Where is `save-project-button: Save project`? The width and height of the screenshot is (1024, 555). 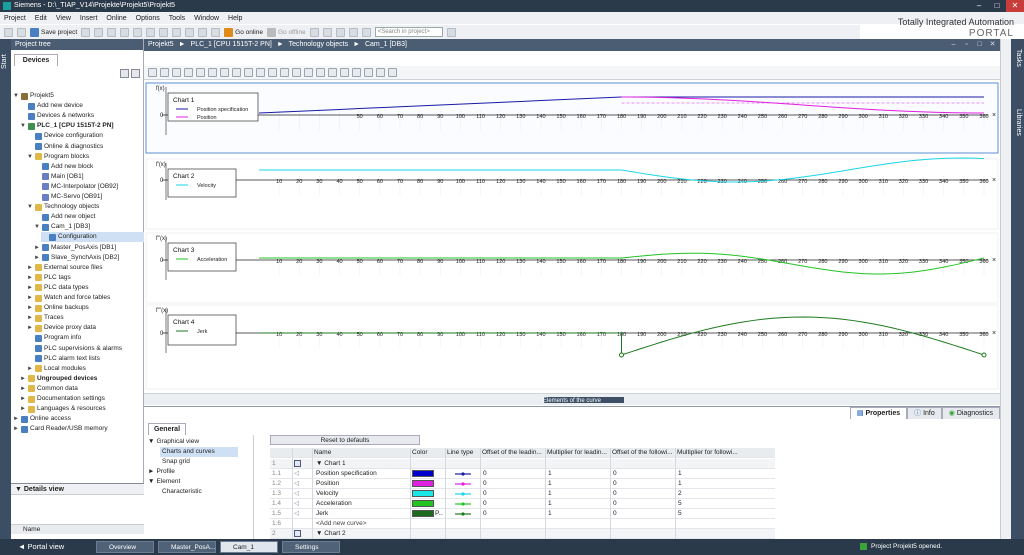
save-project-button: Save project is located at coordinates (53, 32).